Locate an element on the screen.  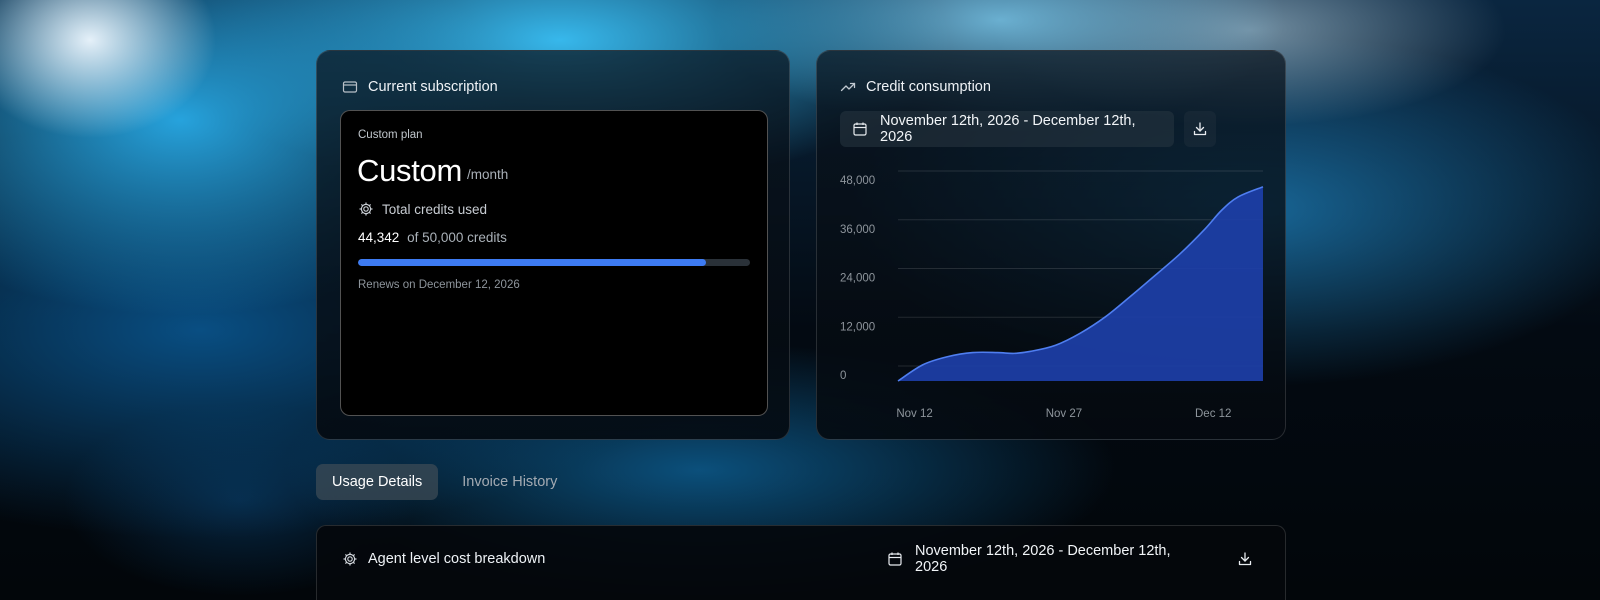
chart-y-tick-label: 0 is located at coordinates (843, 376).